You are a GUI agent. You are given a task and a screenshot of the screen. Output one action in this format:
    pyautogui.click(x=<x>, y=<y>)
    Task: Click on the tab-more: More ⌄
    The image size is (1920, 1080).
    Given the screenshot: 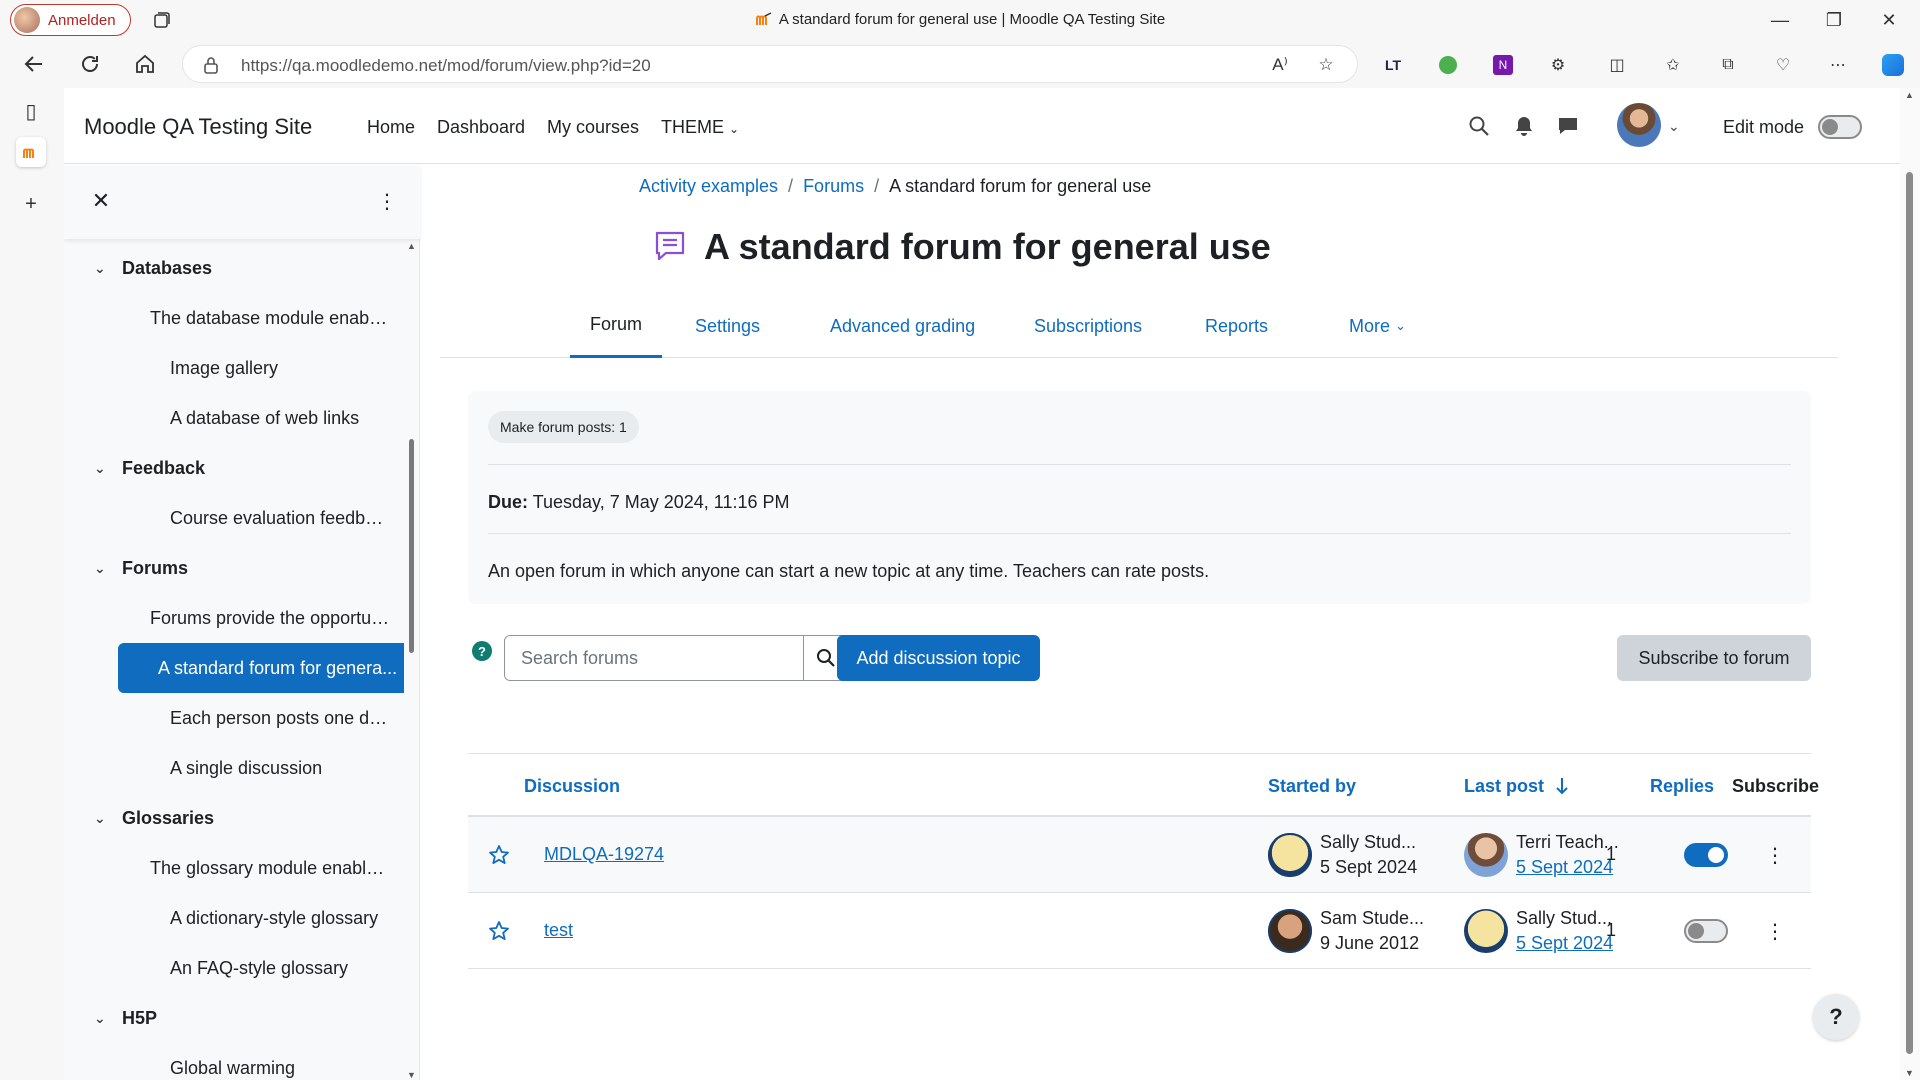 What is the action you would take?
    pyautogui.click(x=1377, y=326)
    